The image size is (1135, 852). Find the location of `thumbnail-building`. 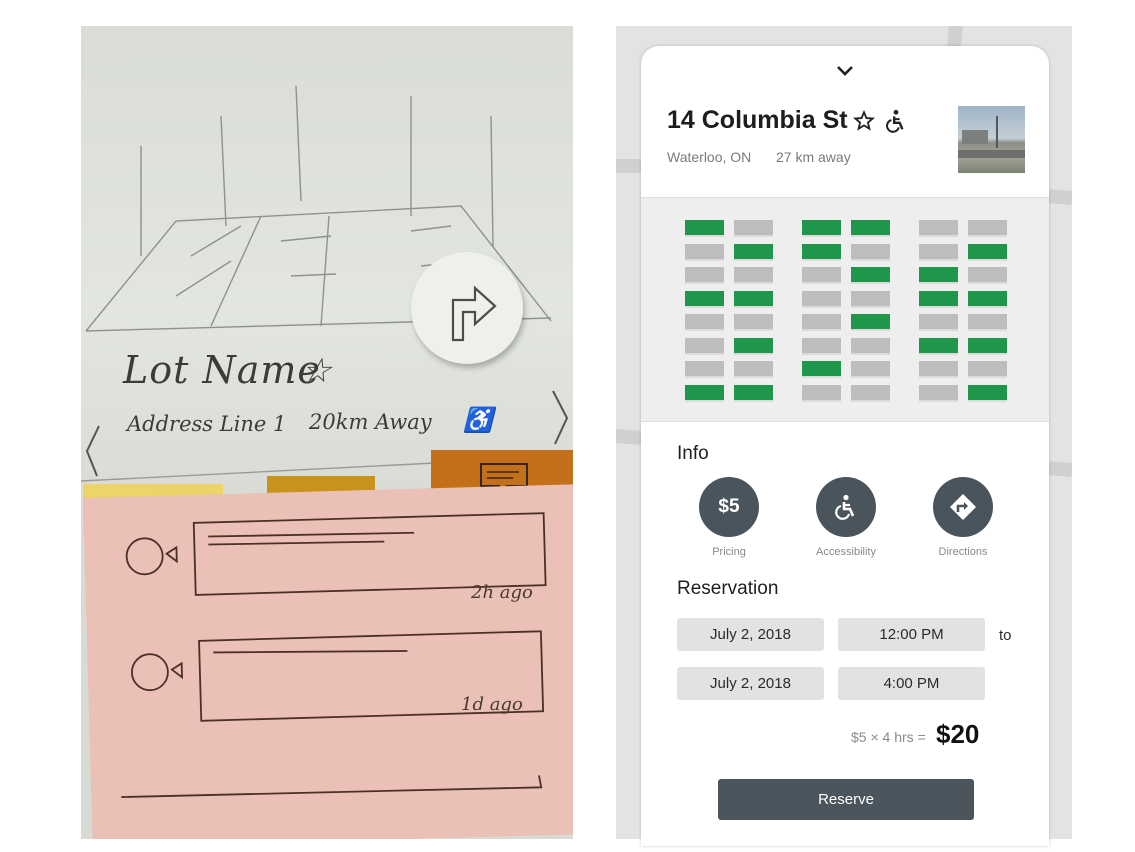

thumbnail-building is located at coordinates (975, 137).